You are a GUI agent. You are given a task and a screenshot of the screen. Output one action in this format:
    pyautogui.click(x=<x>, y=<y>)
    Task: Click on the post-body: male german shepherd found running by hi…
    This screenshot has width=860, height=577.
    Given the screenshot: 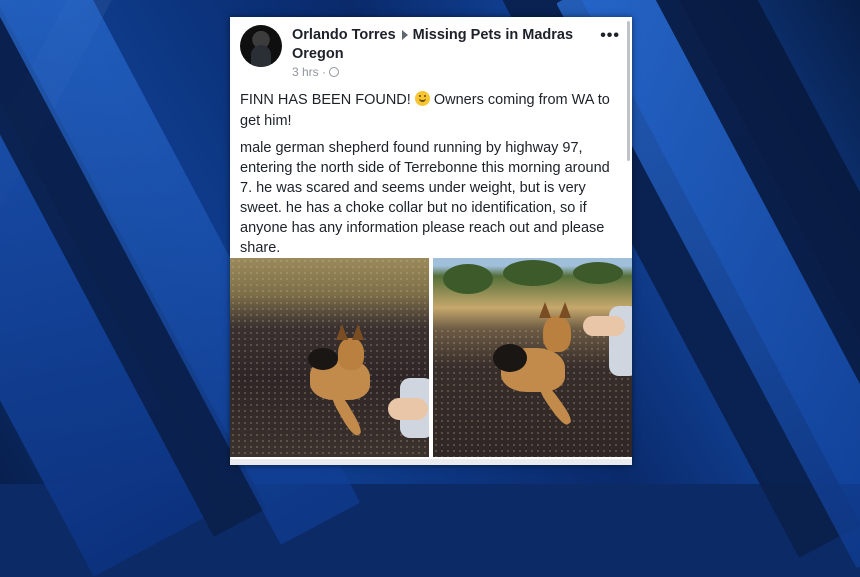 What is the action you would take?
    pyautogui.click(x=425, y=198)
    